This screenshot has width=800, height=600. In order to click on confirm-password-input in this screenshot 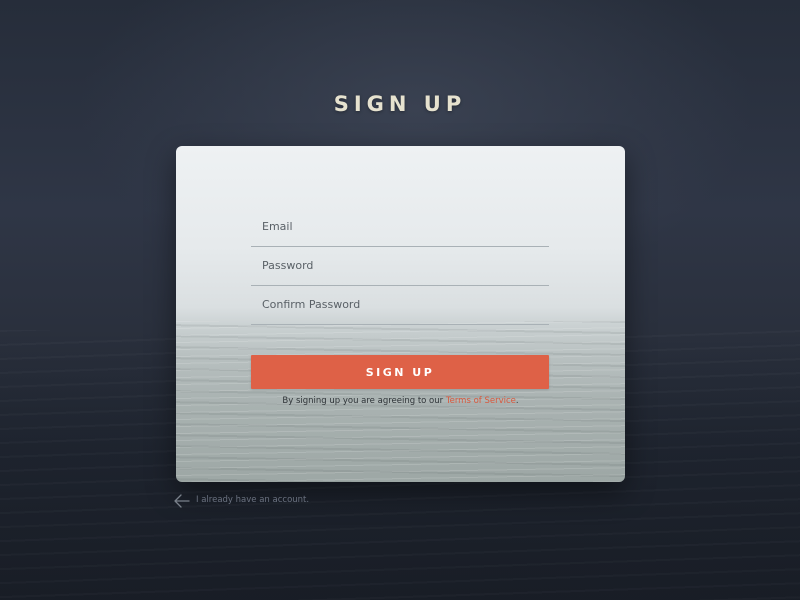, I will do `click(400, 304)`.